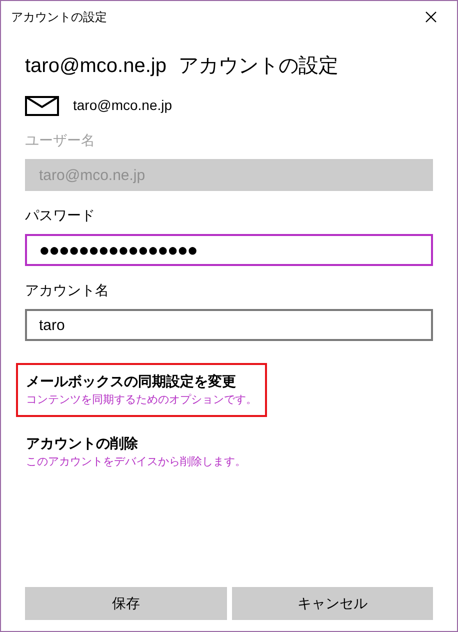 The width and height of the screenshot is (458, 632). What do you see at coordinates (136, 462) in the screenshot?
I see `link-description: このアカウントをデバイスから削除します。` at bounding box center [136, 462].